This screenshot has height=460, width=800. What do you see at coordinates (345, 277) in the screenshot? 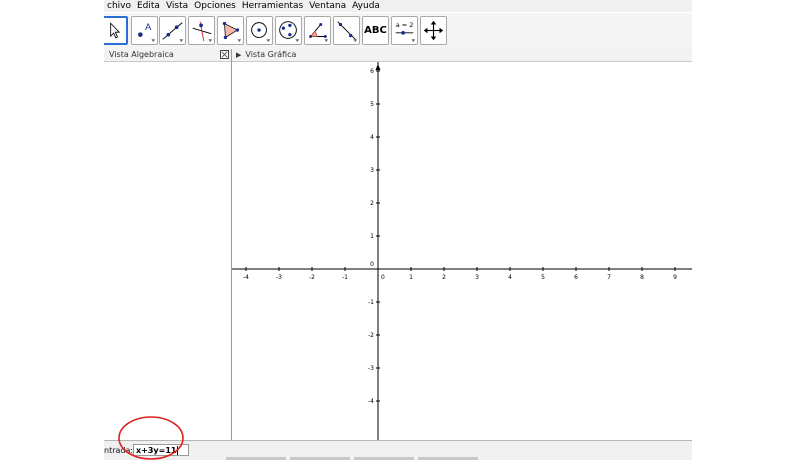
I see `x-tick-label: -1` at bounding box center [345, 277].